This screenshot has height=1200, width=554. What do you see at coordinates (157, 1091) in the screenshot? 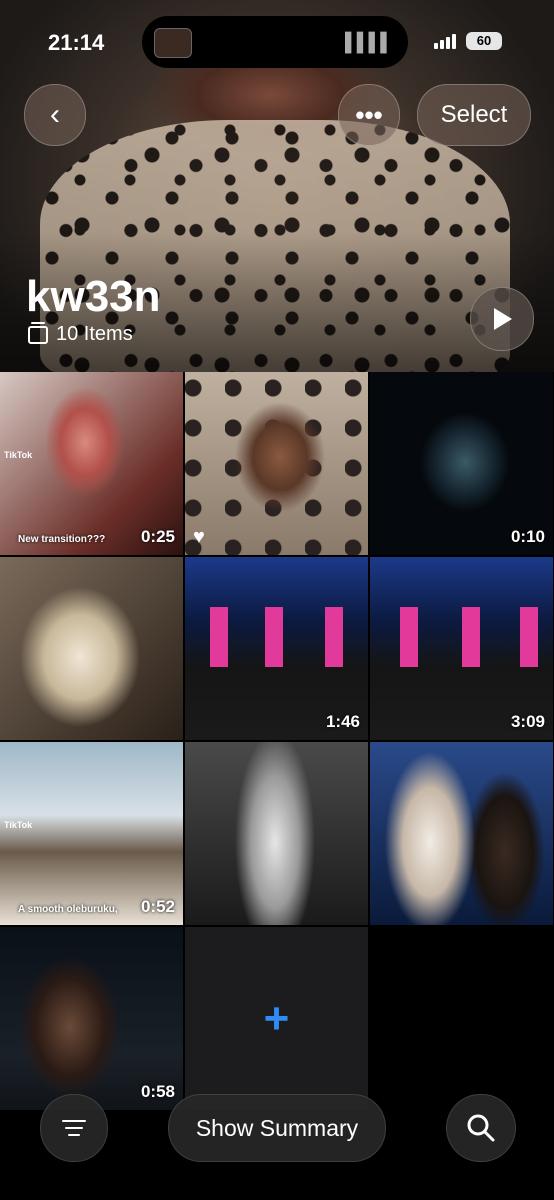
I see `video-duration: 0:58` at bounding box center [157, 1091].